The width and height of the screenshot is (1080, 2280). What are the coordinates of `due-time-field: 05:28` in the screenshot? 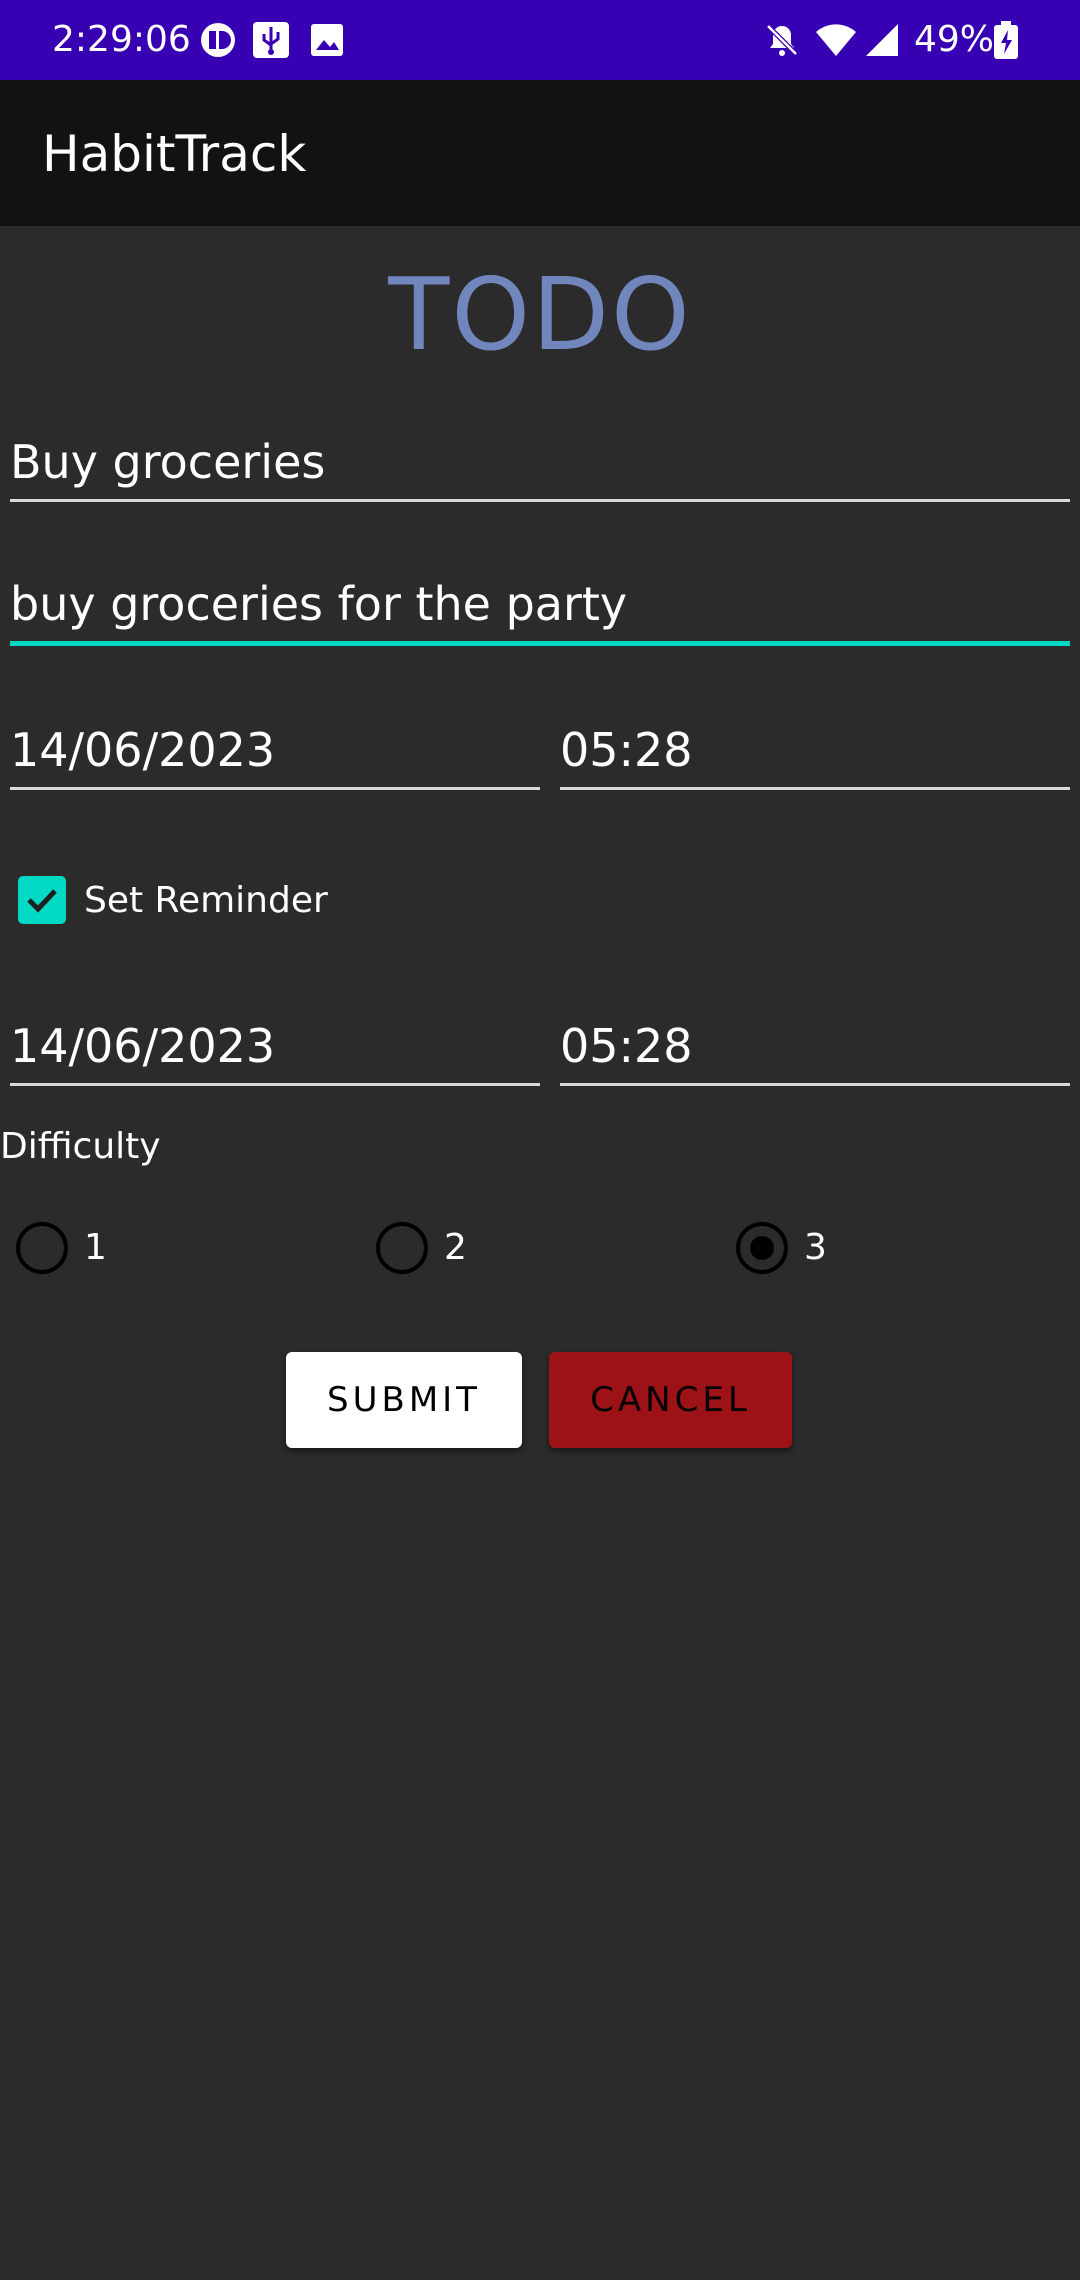 It's located at (815, 755).